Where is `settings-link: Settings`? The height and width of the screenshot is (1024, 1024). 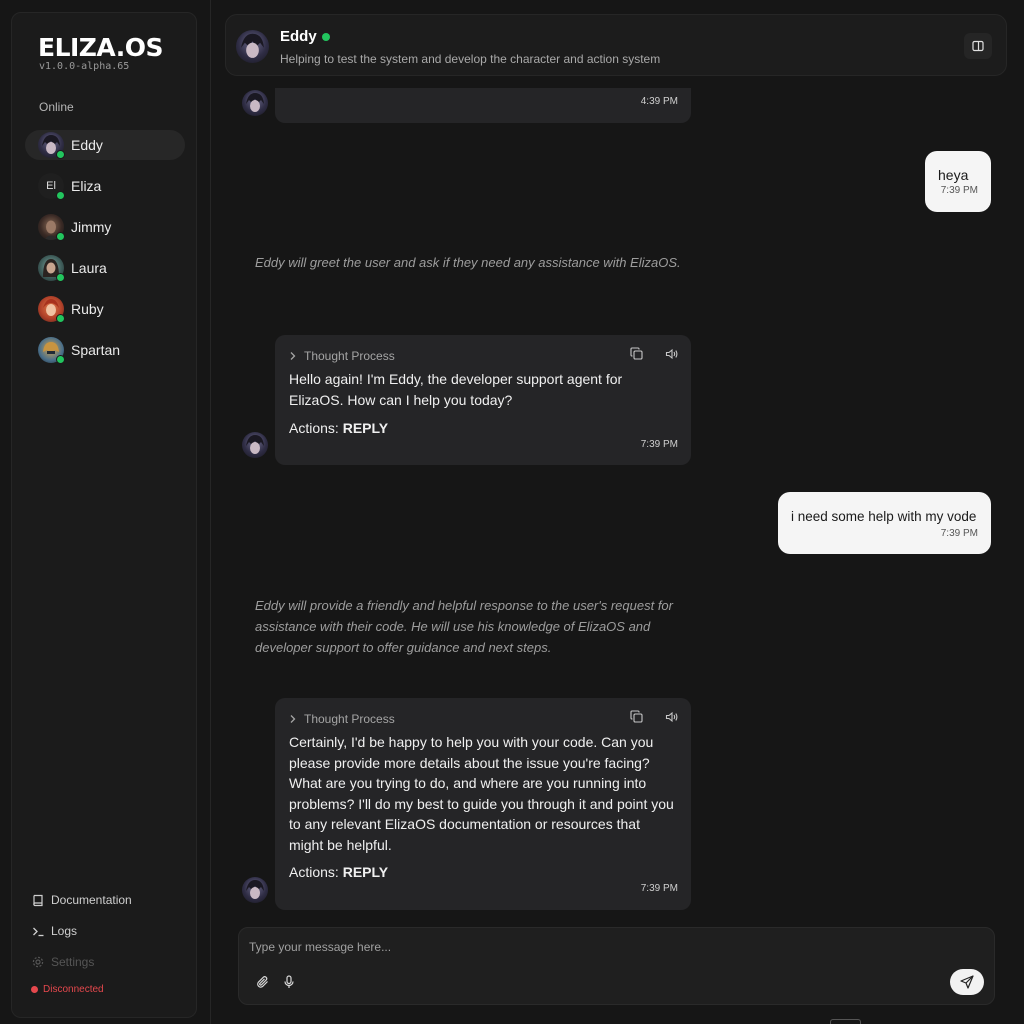
settings-link: Settings is located at coordinates (111, 962).